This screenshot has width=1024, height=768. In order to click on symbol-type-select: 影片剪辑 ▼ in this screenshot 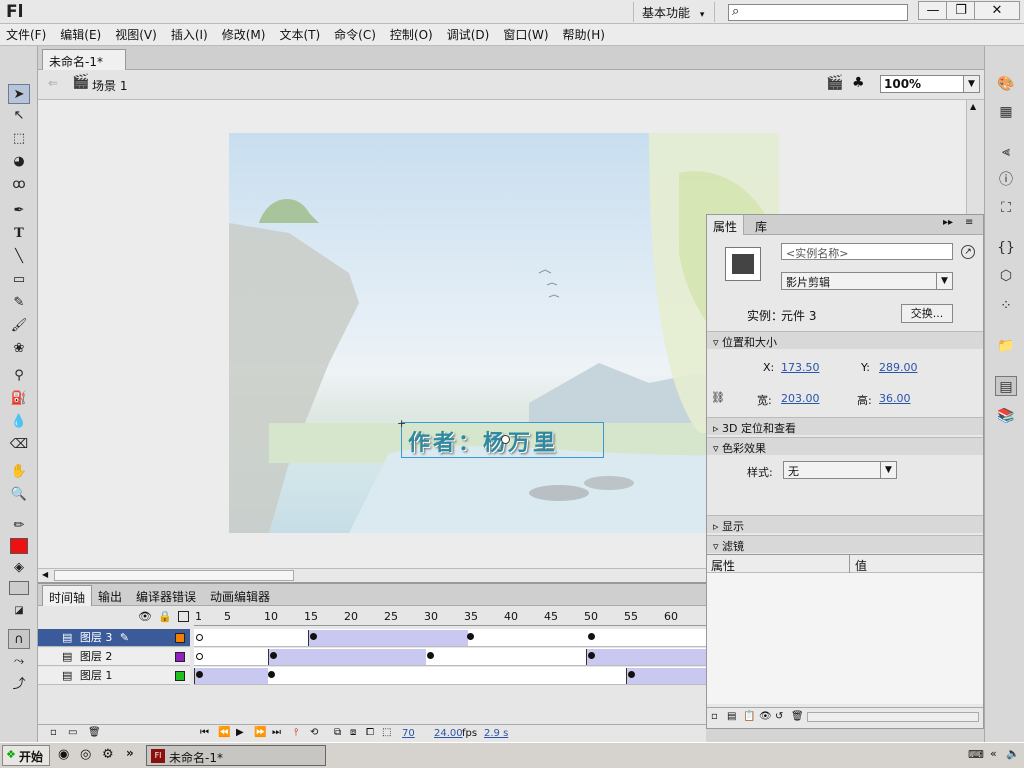, I will do `click(867, 281)`.